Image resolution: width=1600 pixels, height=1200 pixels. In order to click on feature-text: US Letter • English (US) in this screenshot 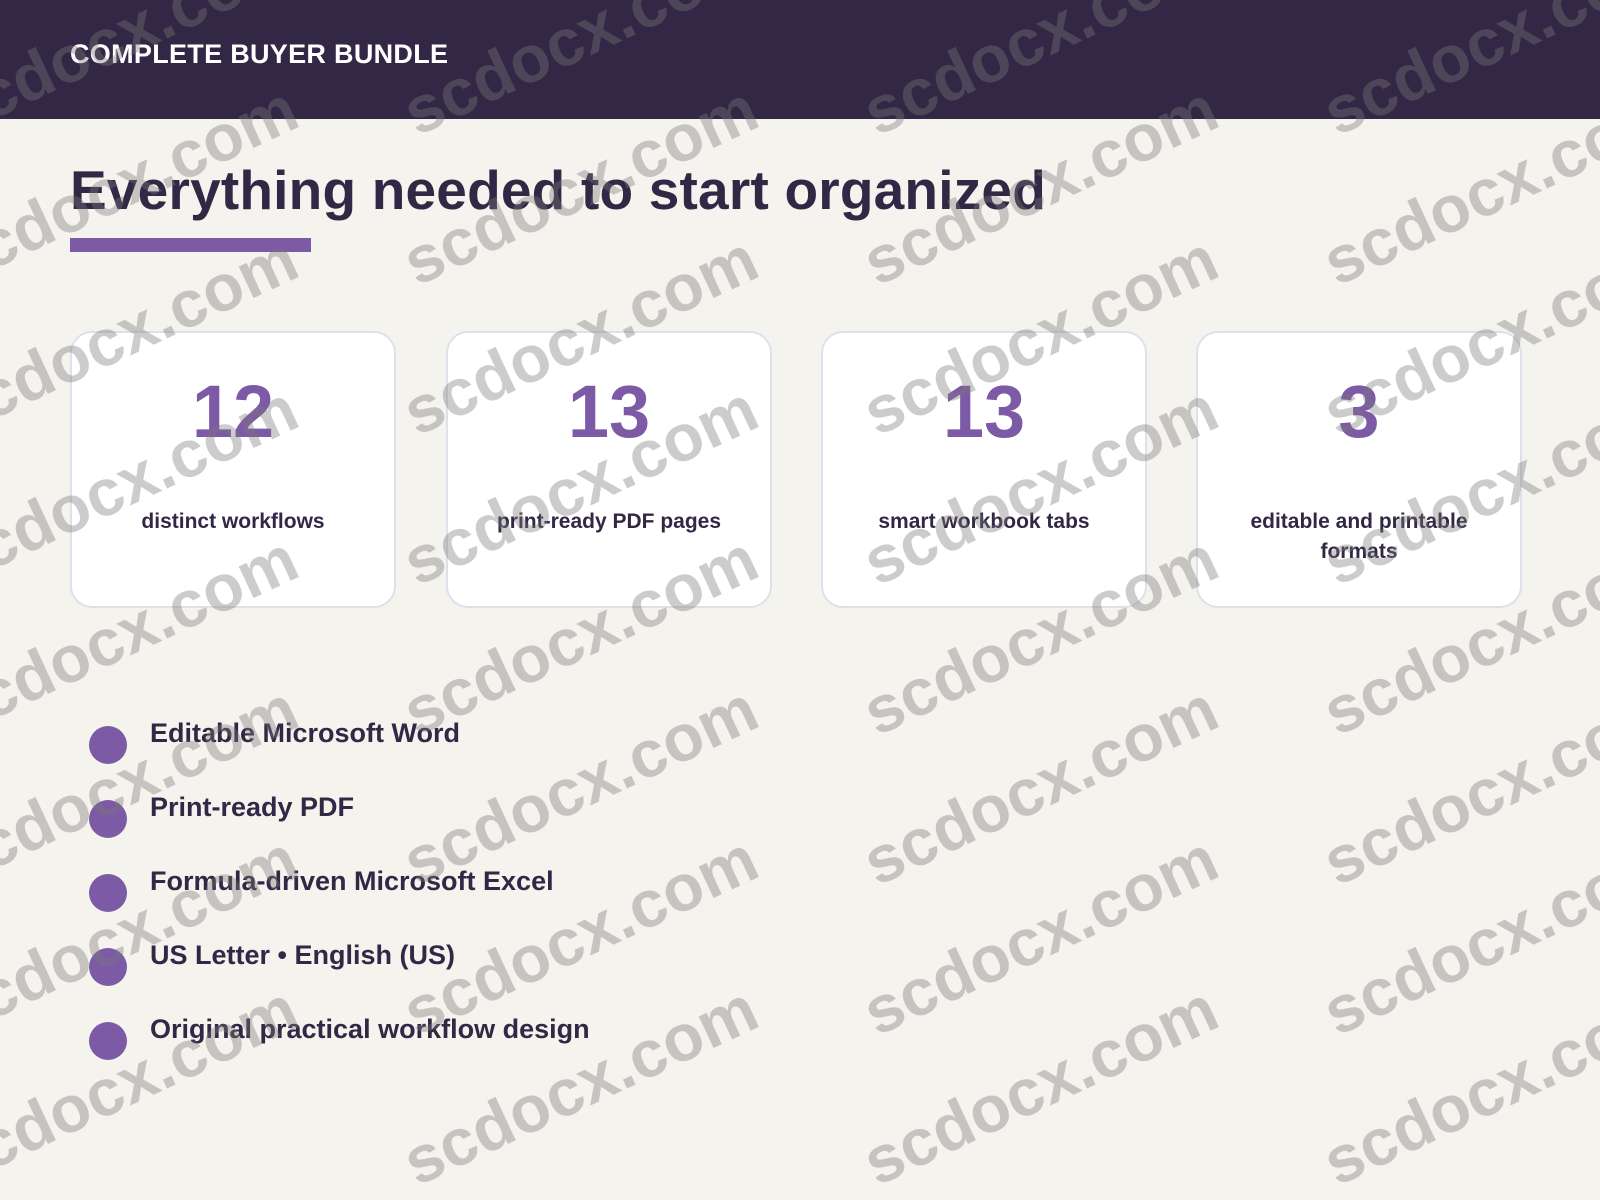, I will do `click(302, 955)`.